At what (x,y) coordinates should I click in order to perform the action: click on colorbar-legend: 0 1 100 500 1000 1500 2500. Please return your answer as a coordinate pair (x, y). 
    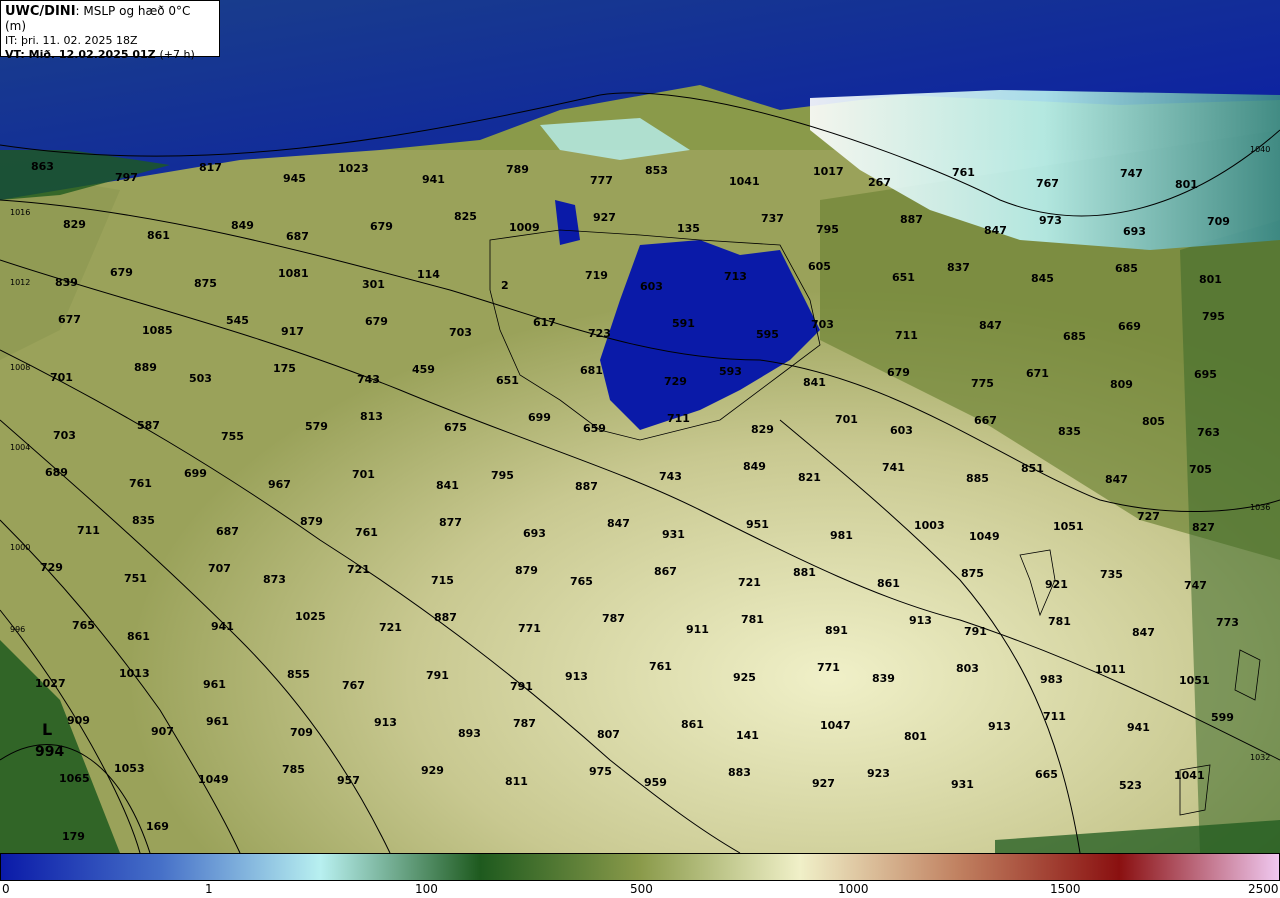
    Looking at the image, I should click on (640, 875).